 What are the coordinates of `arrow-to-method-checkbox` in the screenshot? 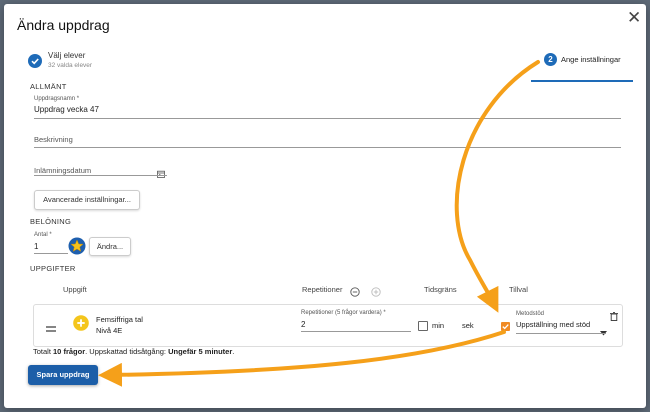 It's located at (497, 186).